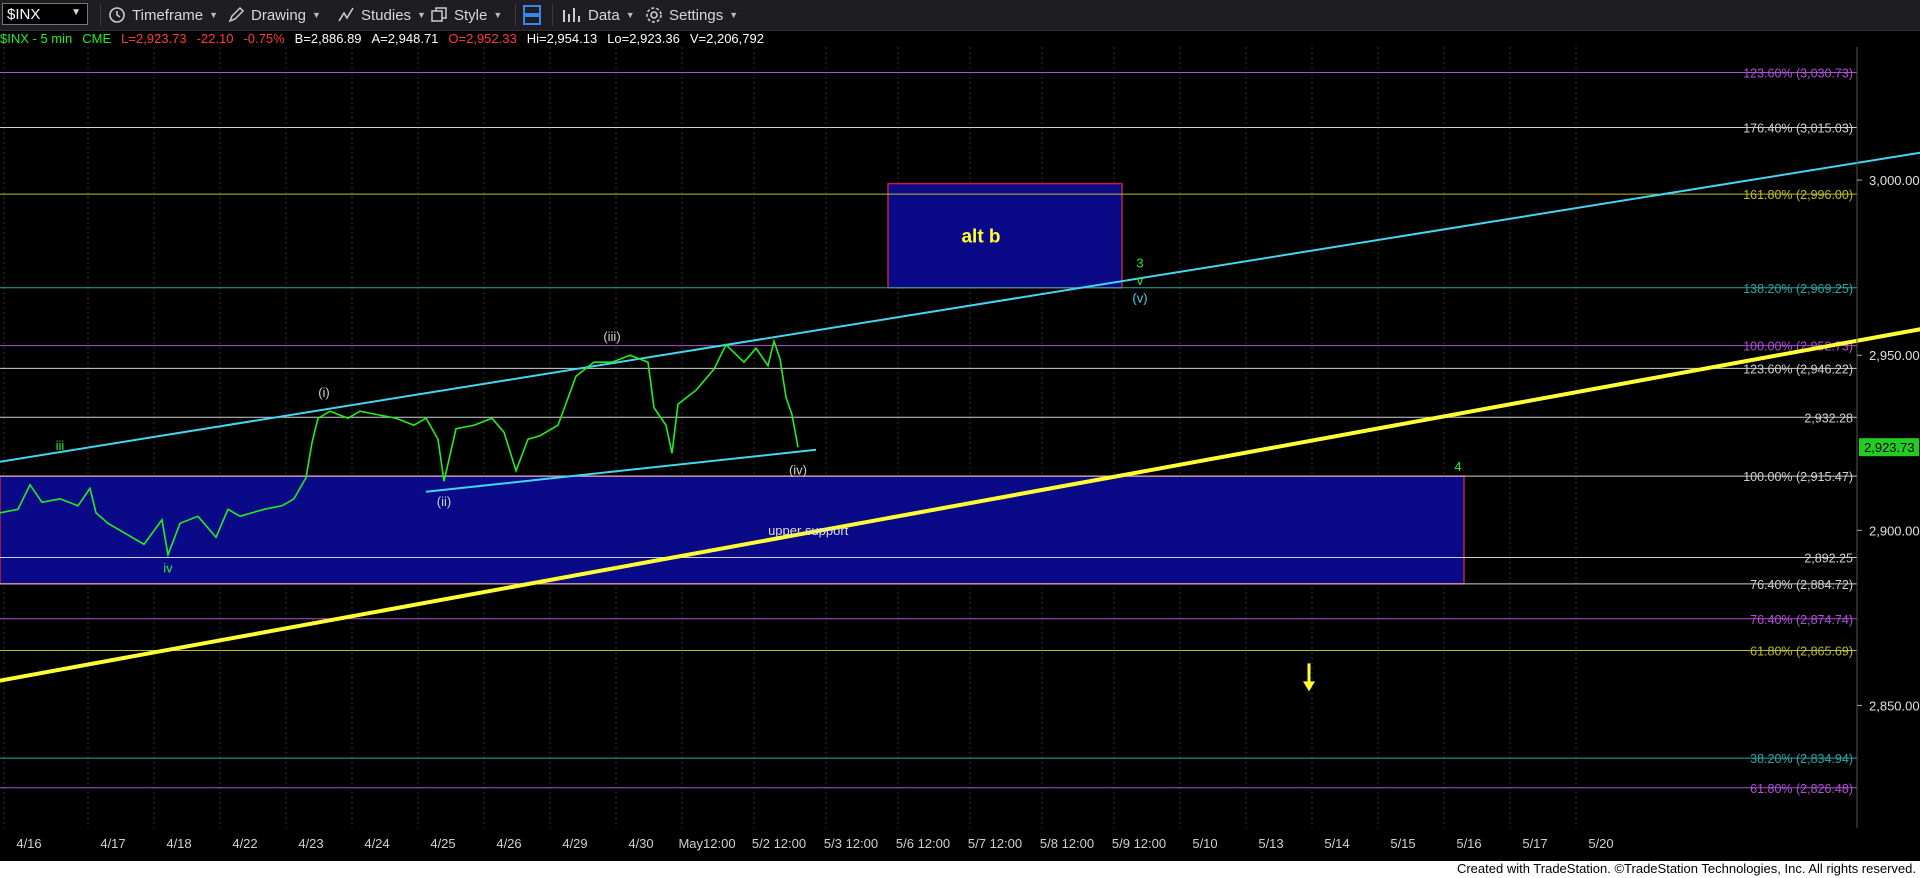  I want to click on x-tick-label: 5/10, so click(1204, 843).